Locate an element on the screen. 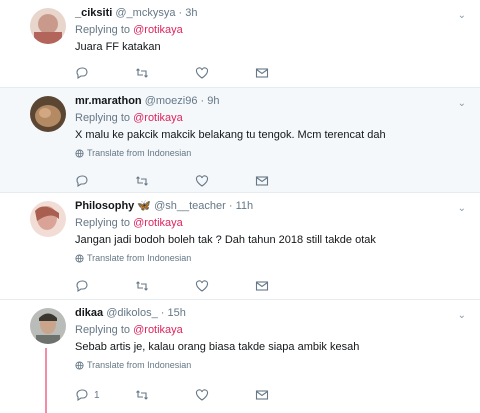 The height and width of the screenshot is (413, 480). thread-line is located at coordinates (46, 380).